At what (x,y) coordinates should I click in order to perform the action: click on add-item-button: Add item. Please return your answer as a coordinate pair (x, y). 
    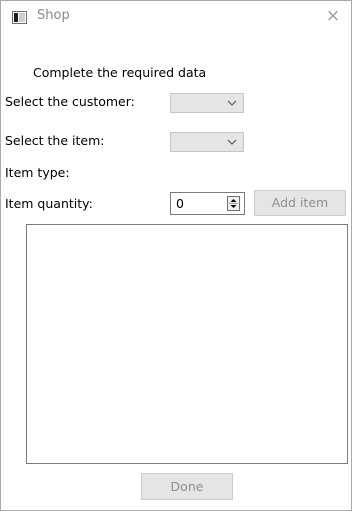
    Looking at the image, I should click on (300, 203).